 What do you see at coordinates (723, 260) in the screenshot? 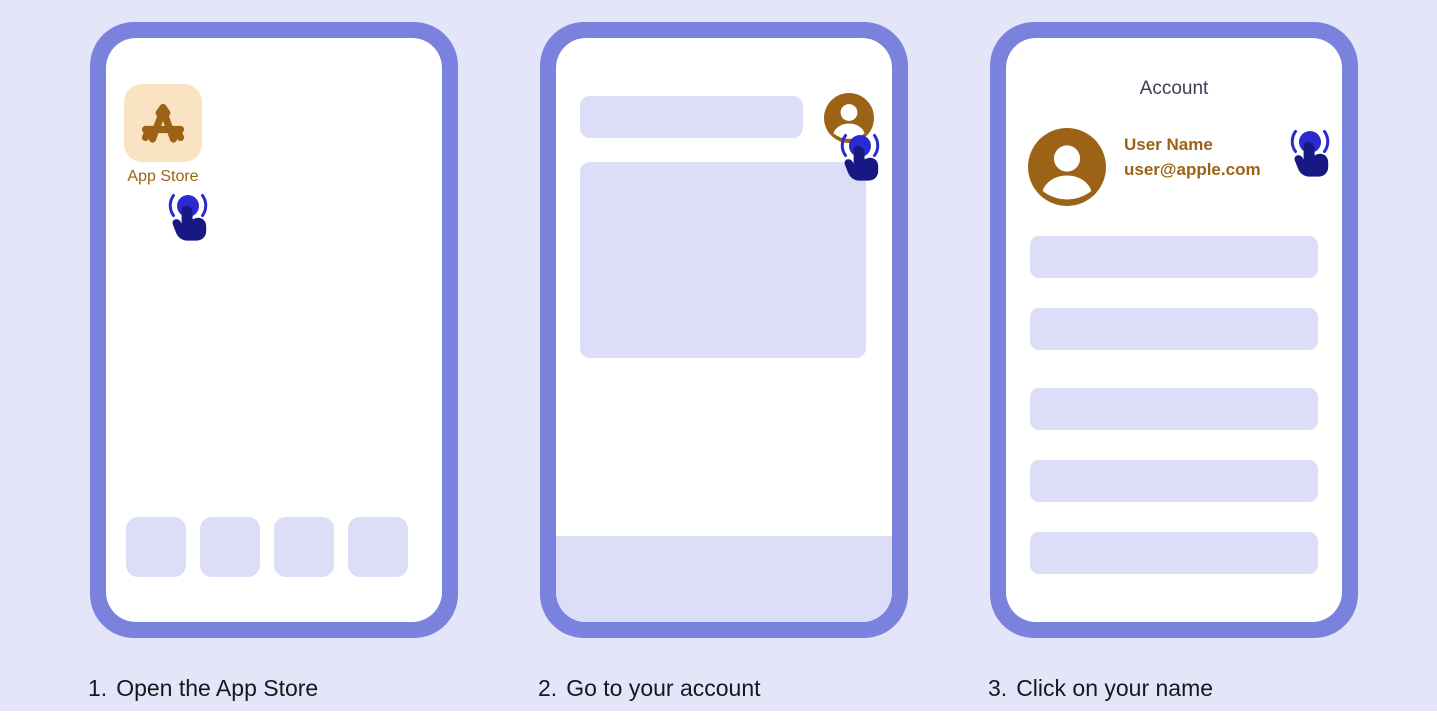
I see `placeholder-content-card` at bounding box center [723, 260].